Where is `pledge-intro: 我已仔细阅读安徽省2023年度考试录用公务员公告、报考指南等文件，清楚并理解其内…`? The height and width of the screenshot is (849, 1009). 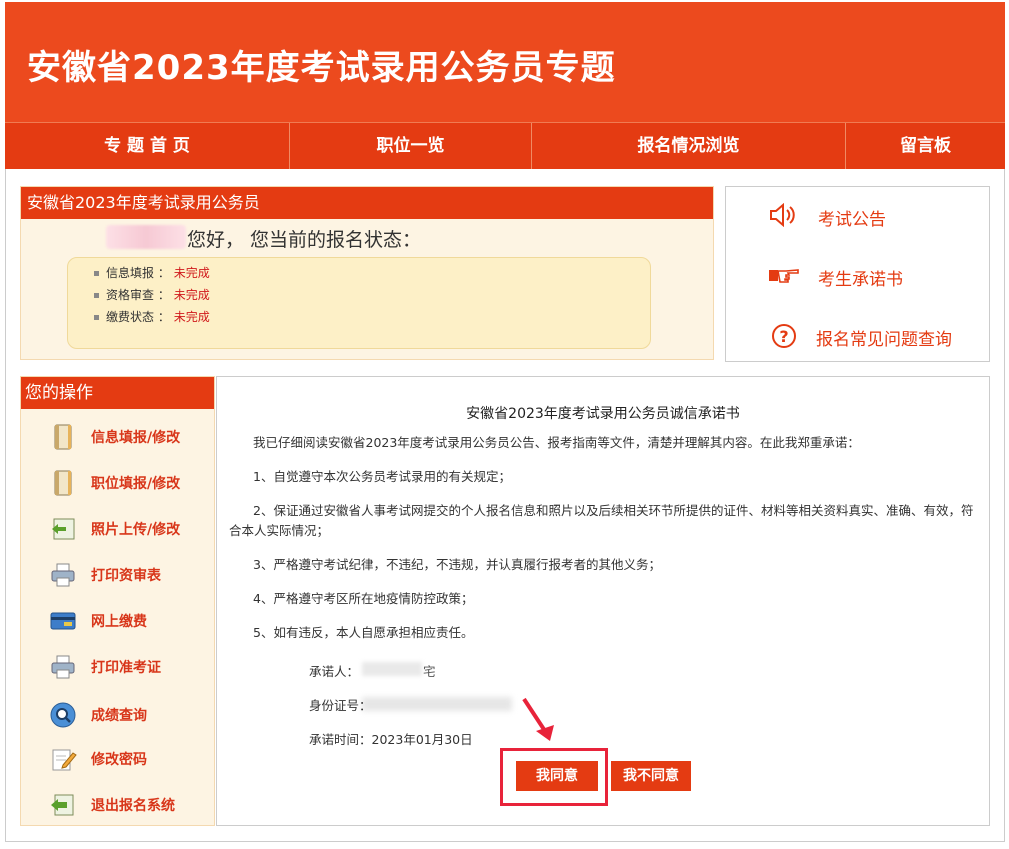
pledge-intro: 我已仔细阅读安徽省2023年度考试录用公务员公告、报考指南等文件，清楚并理解其内… is located at coordinates (556, 442).